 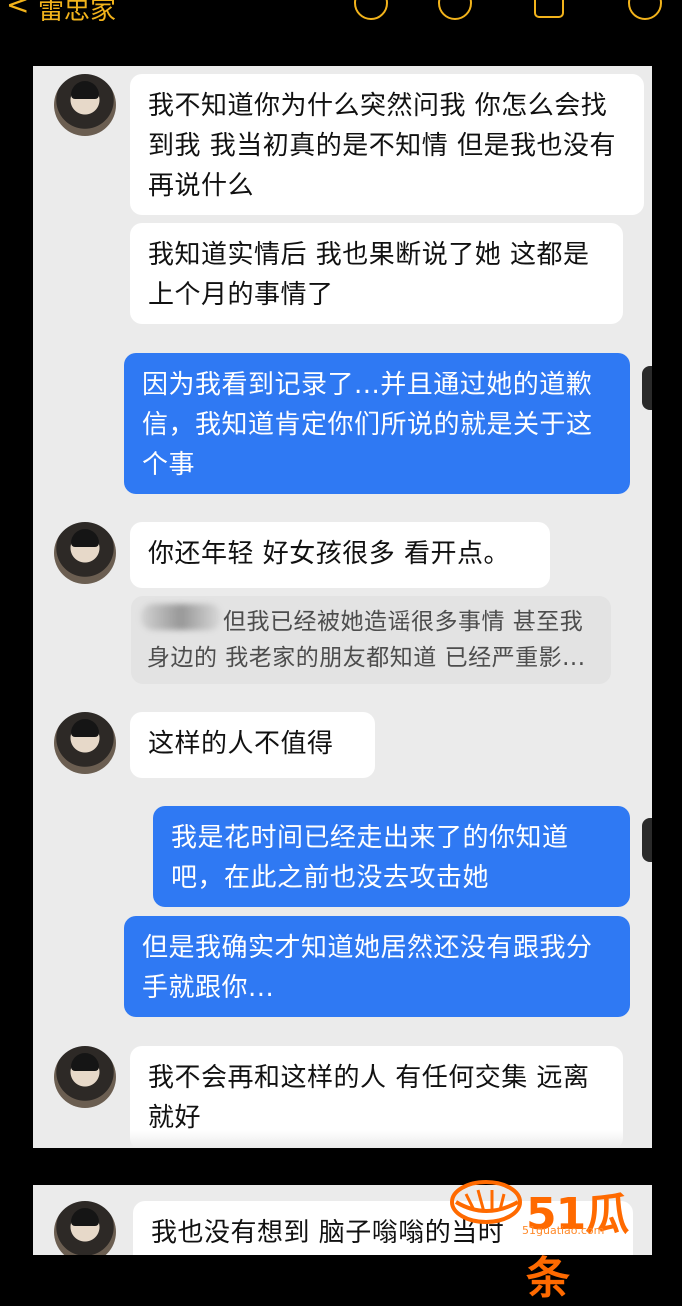 What do you see at coordinates (486, 1202) in the screenshot?
I see `watermark-melon-icon` at bounding box center [486, 1202].